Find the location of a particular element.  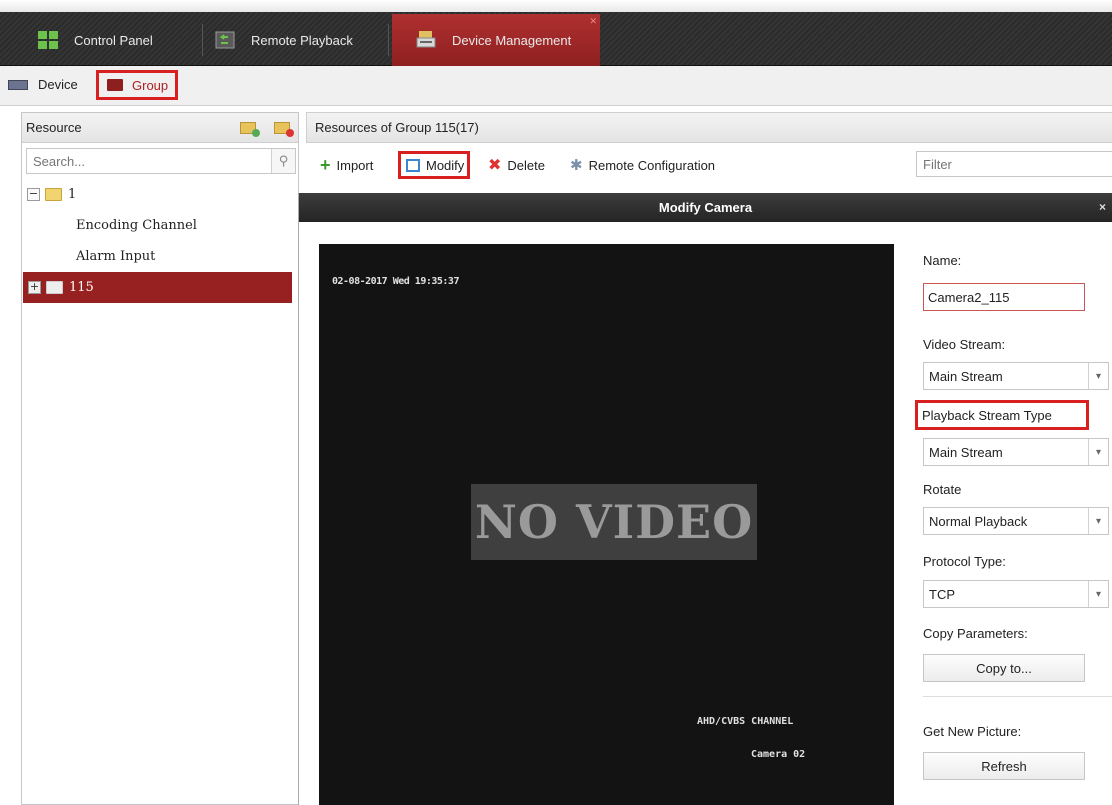

tab-device-management: Device Management ✕ is located at coordinates (496, 40).